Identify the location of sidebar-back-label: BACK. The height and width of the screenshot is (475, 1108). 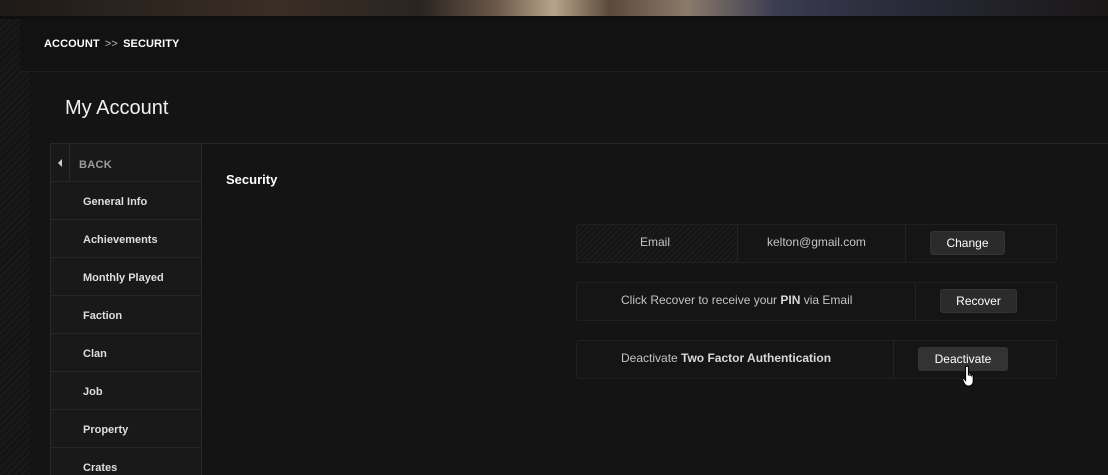
(95, 165).